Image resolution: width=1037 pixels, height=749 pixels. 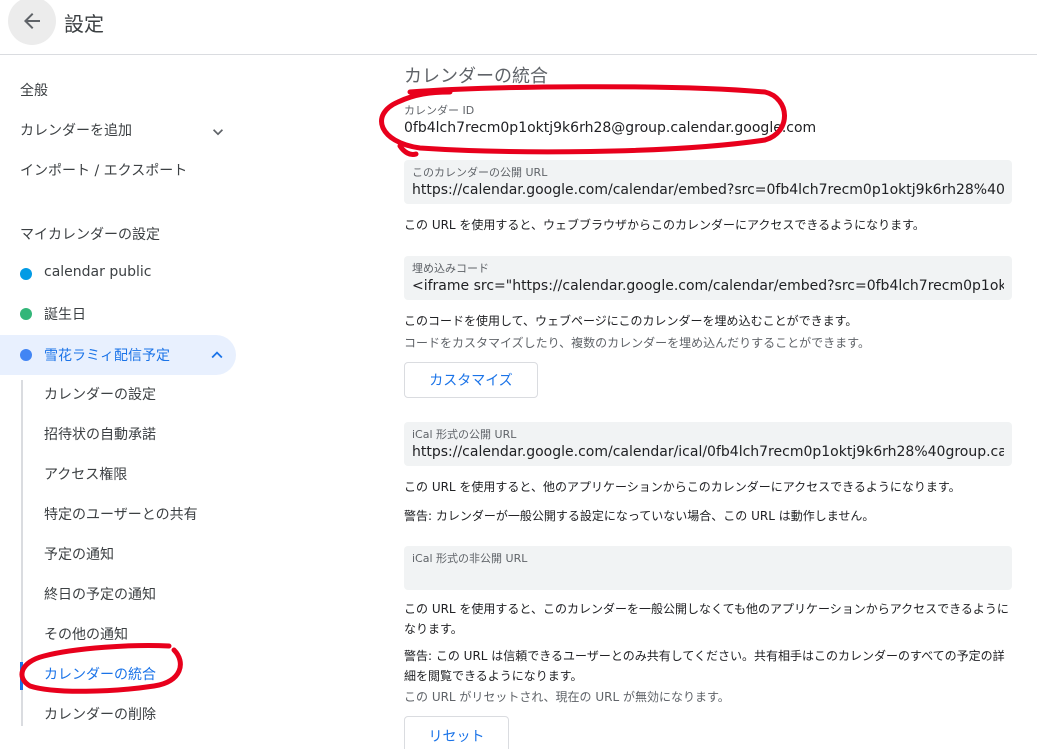 What do you see at coordinates (631, 321) in the screenshot?
I see `embed-code-description: このコードを使用して、ウェブページにこのカレンダーを埋め込むことができます。` at bounding box center [631, 321].